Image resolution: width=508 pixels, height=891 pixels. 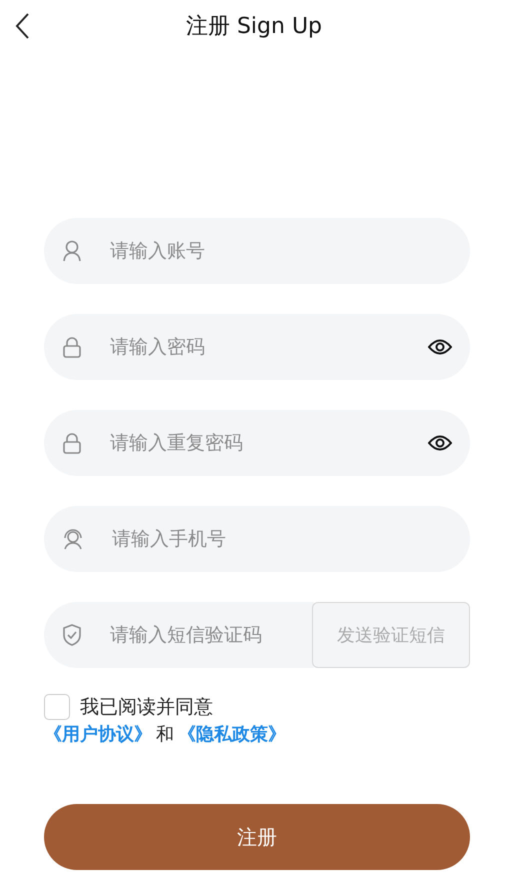 I want to click on checkbox, so click(x=57, y=707).